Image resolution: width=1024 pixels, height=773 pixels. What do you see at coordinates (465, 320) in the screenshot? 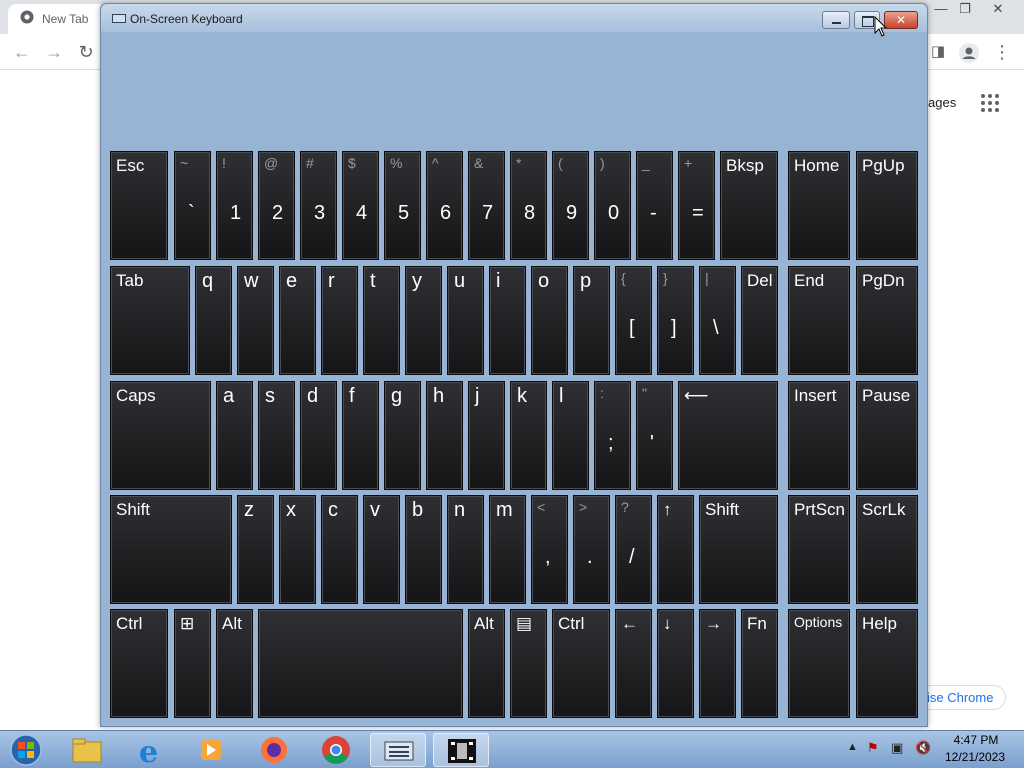
I see `key-u: u` at bounding box center [465, 320].